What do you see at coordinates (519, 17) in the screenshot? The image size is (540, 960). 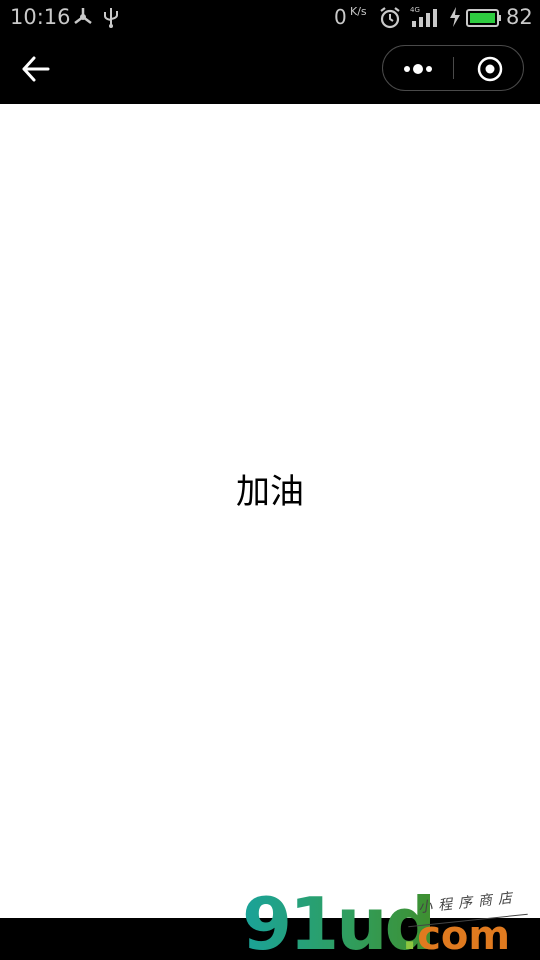 I see `battery-percent: 82` at bounding box center [519, 17].